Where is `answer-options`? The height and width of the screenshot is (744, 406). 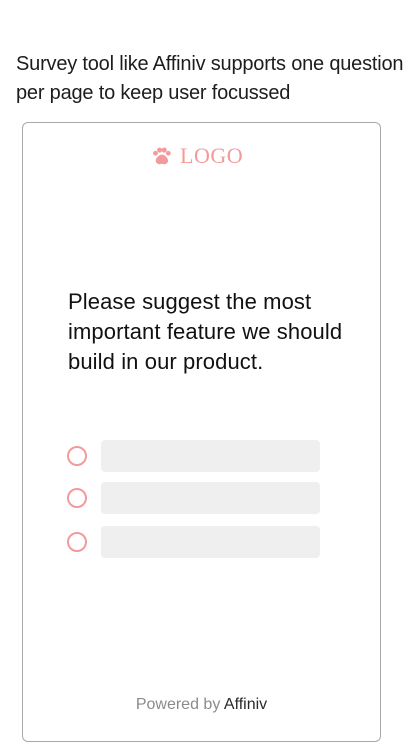 answer-options is located at coordinates (194, 504).